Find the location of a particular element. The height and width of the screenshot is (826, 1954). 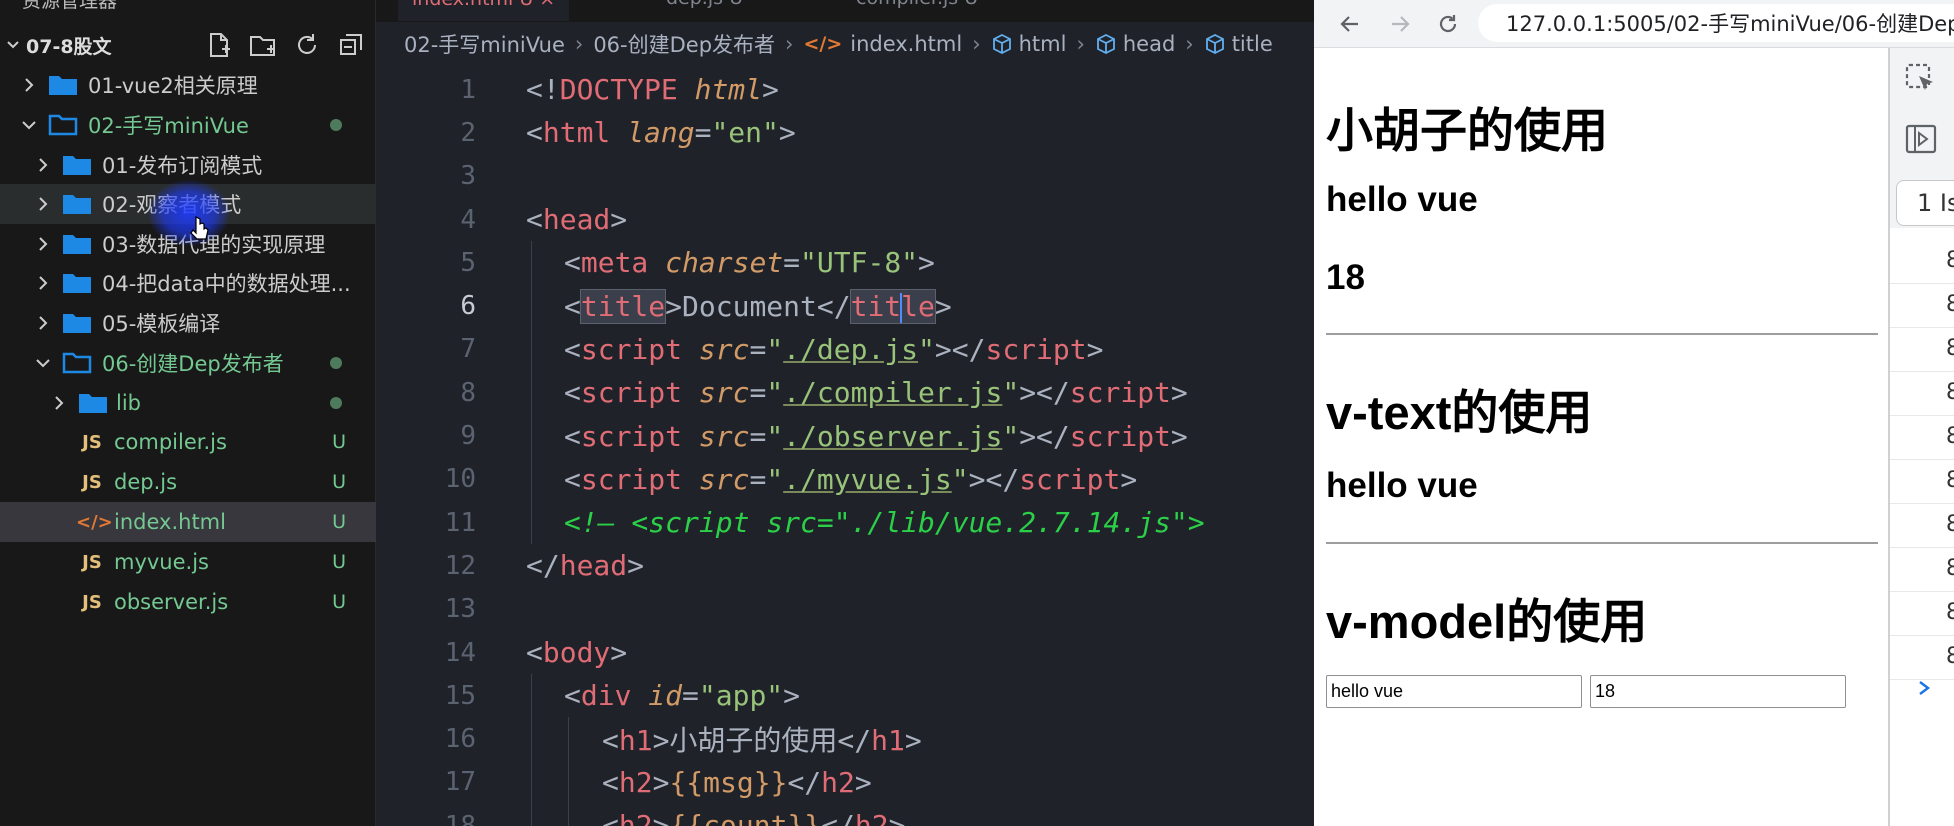

tab-index-html: index.html U × is located at coordinates (484, 10).